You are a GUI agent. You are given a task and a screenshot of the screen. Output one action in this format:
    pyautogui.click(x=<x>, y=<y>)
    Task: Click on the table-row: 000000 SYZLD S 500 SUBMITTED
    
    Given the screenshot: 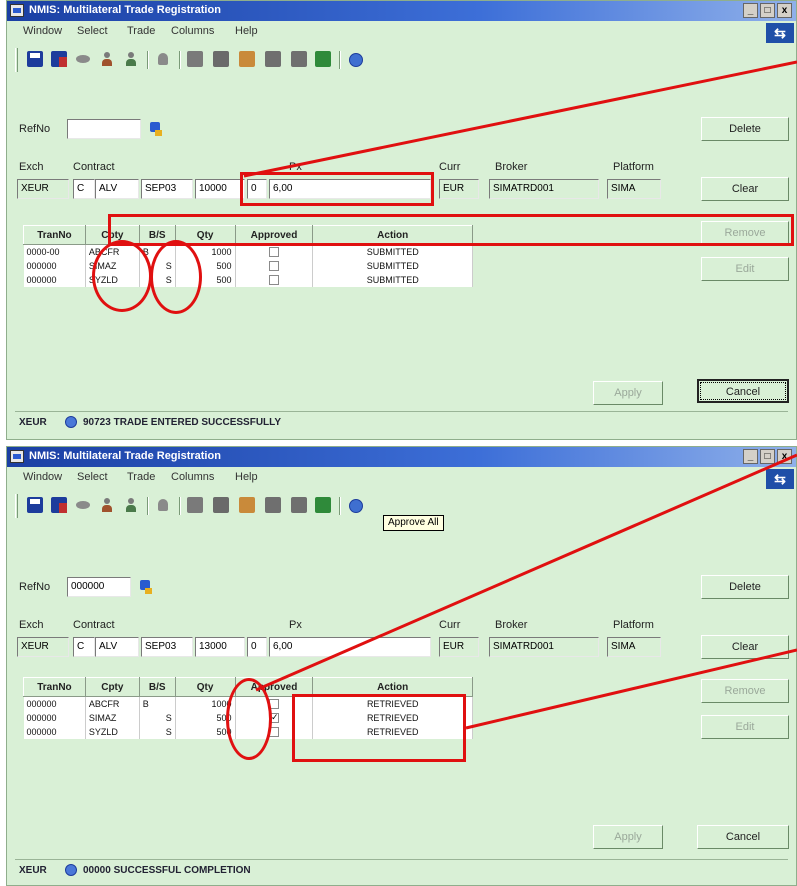 What is the action you would take?
    pyautogui.click(x=248, y=279)
    